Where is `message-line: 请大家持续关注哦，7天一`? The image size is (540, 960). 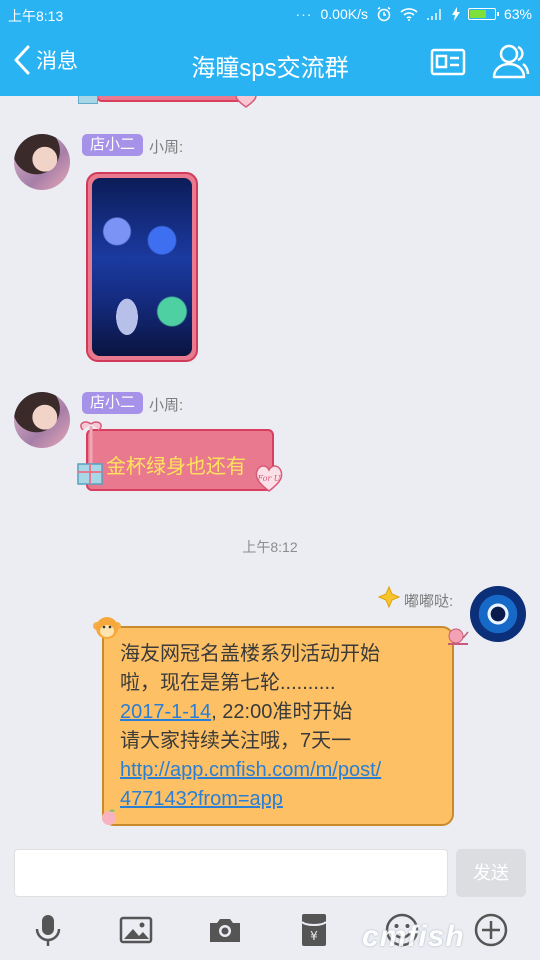 message-line: 请大家持续关注哦，7天一 is located at coordinates (236, 741).